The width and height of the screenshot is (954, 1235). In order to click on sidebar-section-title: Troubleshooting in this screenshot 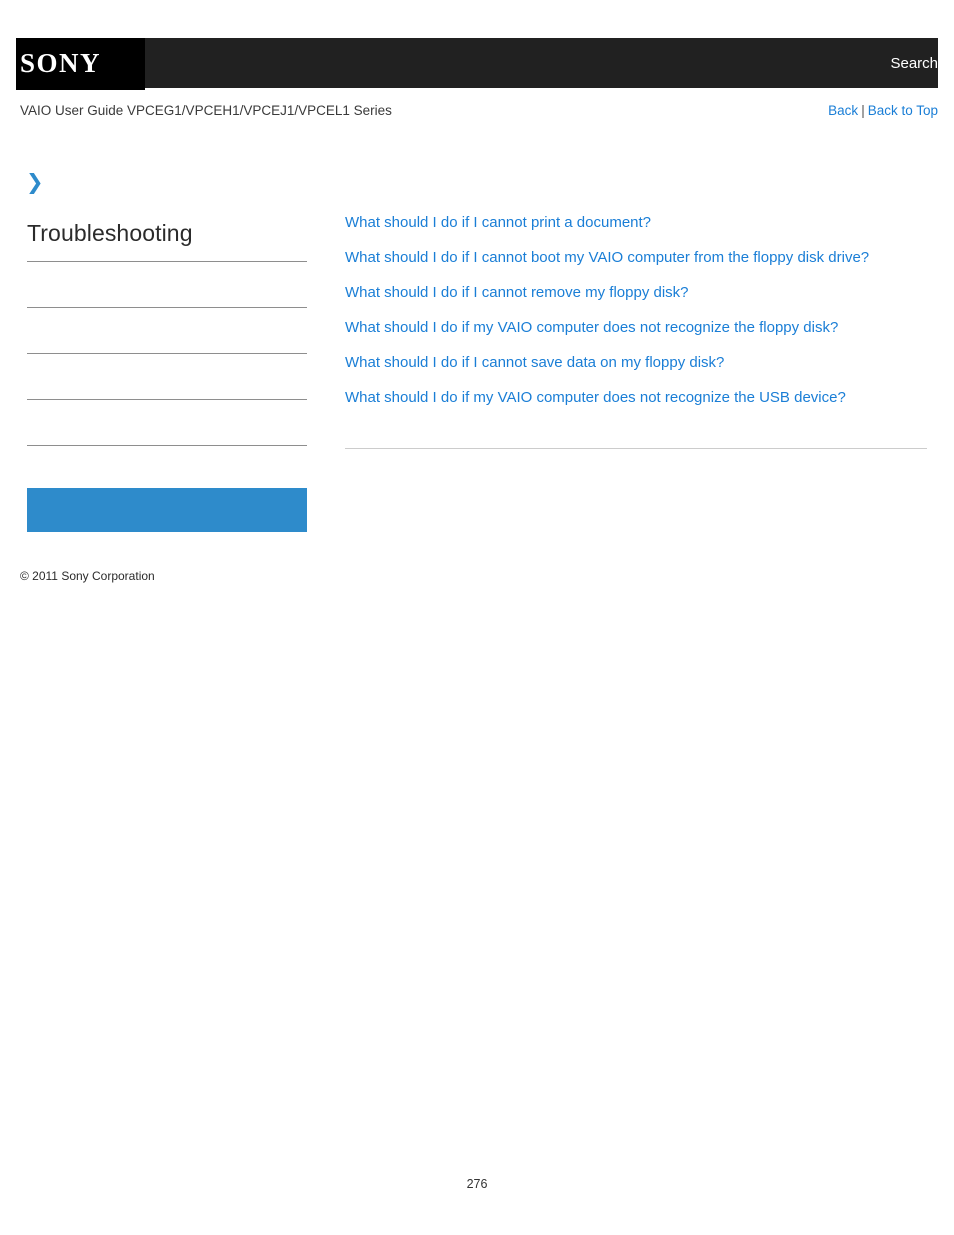, I will do `click(110, 233)`.